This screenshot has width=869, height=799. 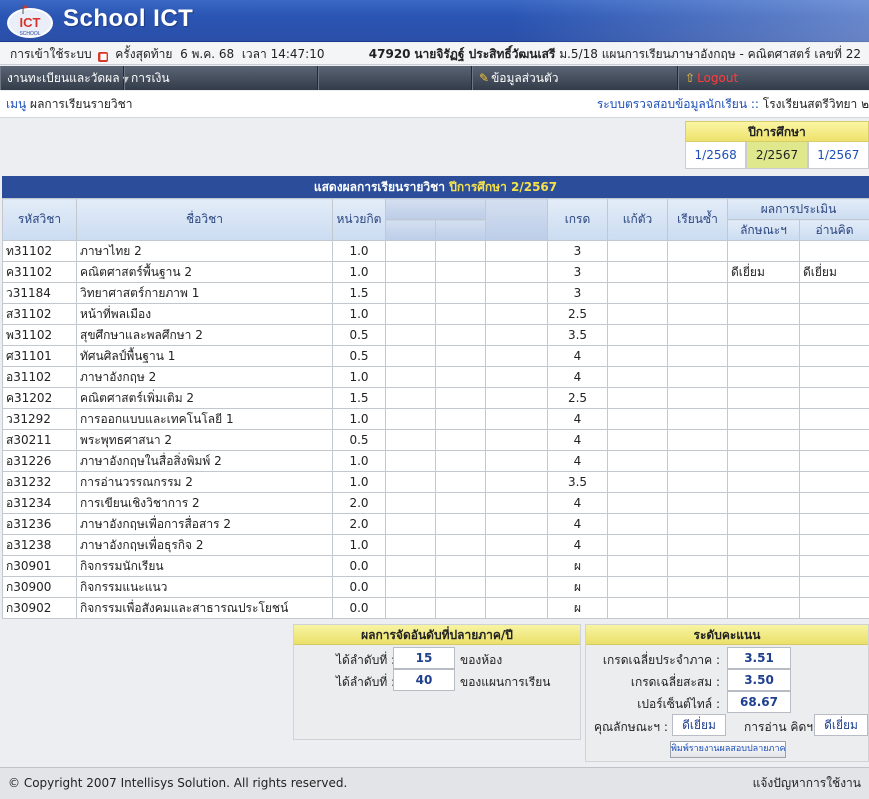 I want to click on col-header-fix: แก้ตัว, so click(x=637, y=219).